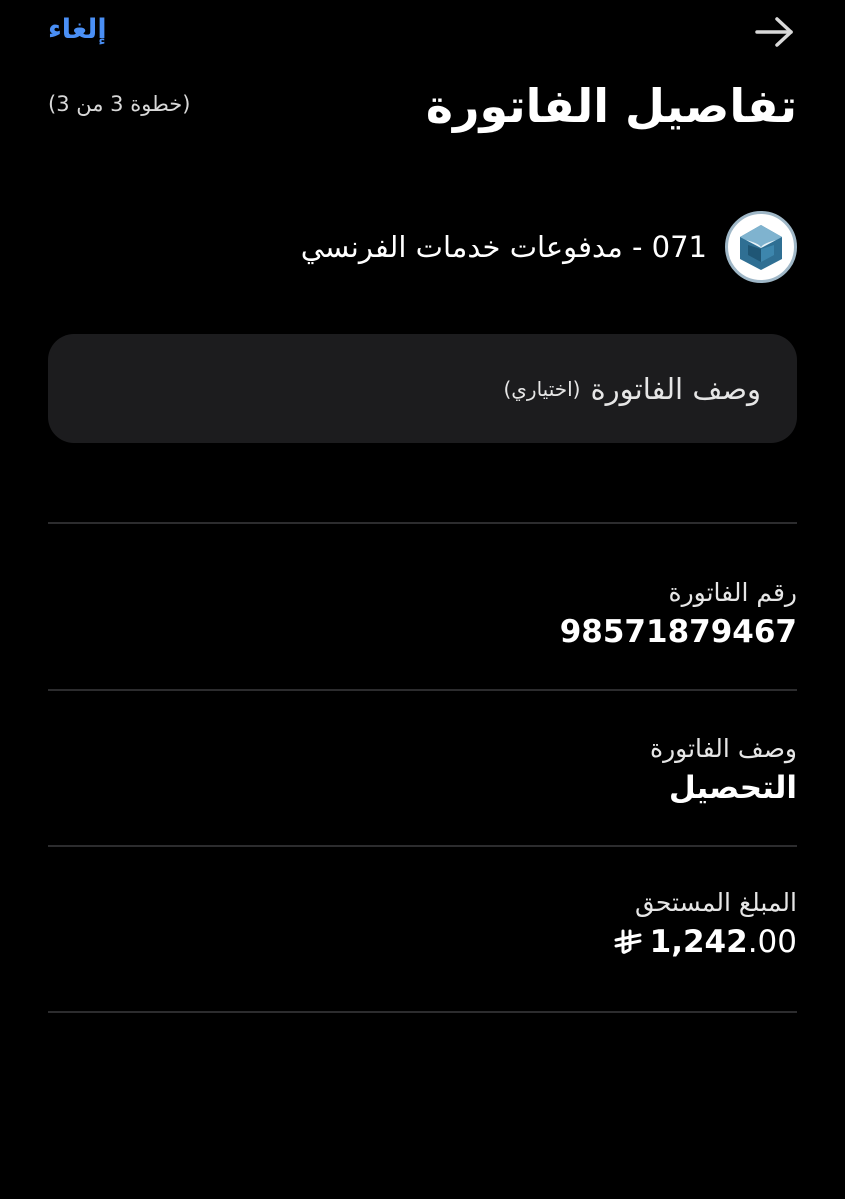  What do you see at coordinates (611, 106) in the screenshot?
I see `page-title: تفاصيل الفاتورة` at bounding box center [611, 106].